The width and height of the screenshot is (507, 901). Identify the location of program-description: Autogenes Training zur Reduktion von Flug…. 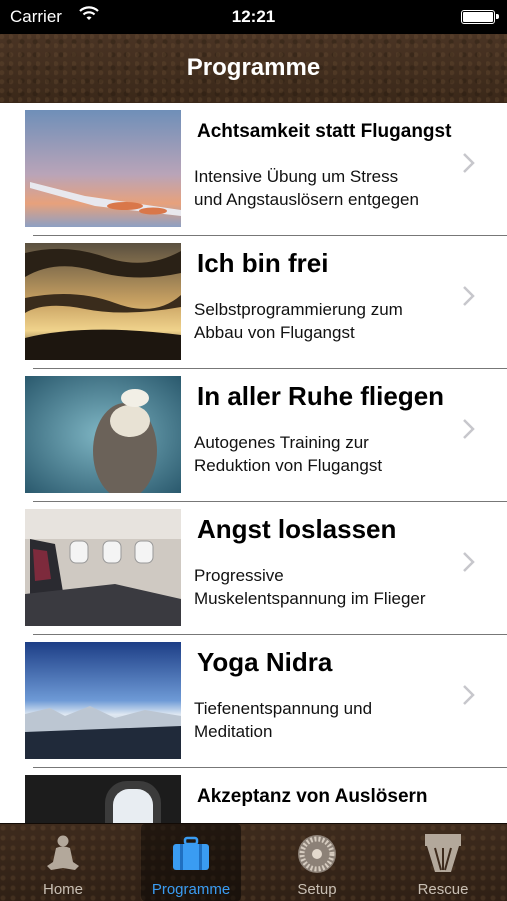
(288, 454).